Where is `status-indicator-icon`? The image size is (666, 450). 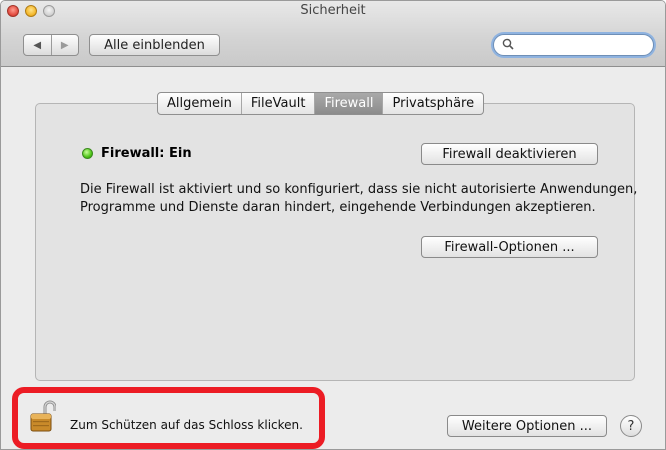
status-indicator-icon is located at coordinates (87, 153).